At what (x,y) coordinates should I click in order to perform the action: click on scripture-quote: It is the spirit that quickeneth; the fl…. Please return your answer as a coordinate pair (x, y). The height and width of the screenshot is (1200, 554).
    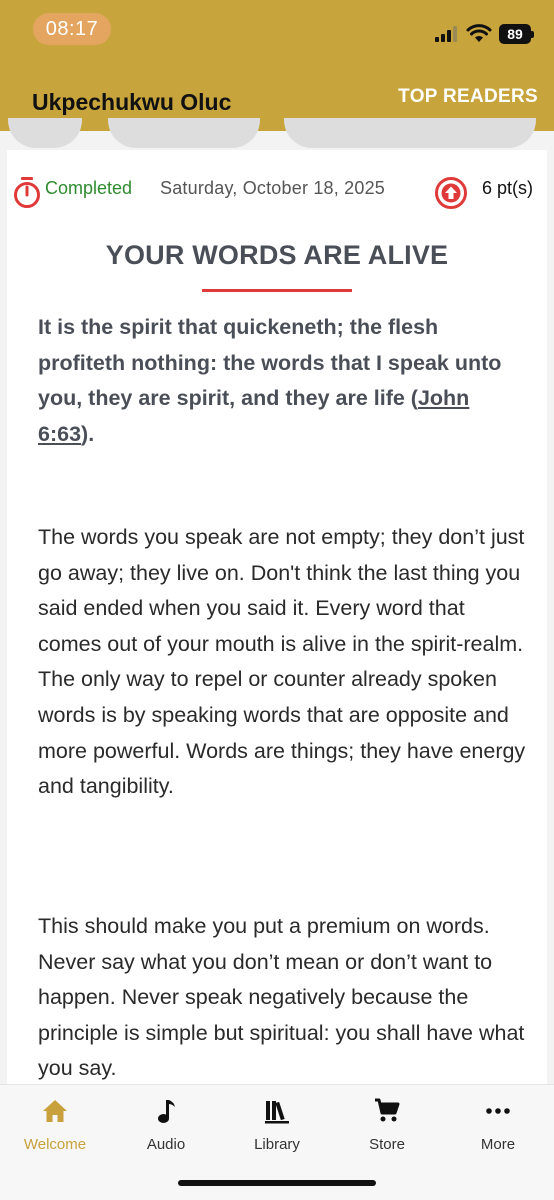
    Looking at the image, I should click on (278, 381).